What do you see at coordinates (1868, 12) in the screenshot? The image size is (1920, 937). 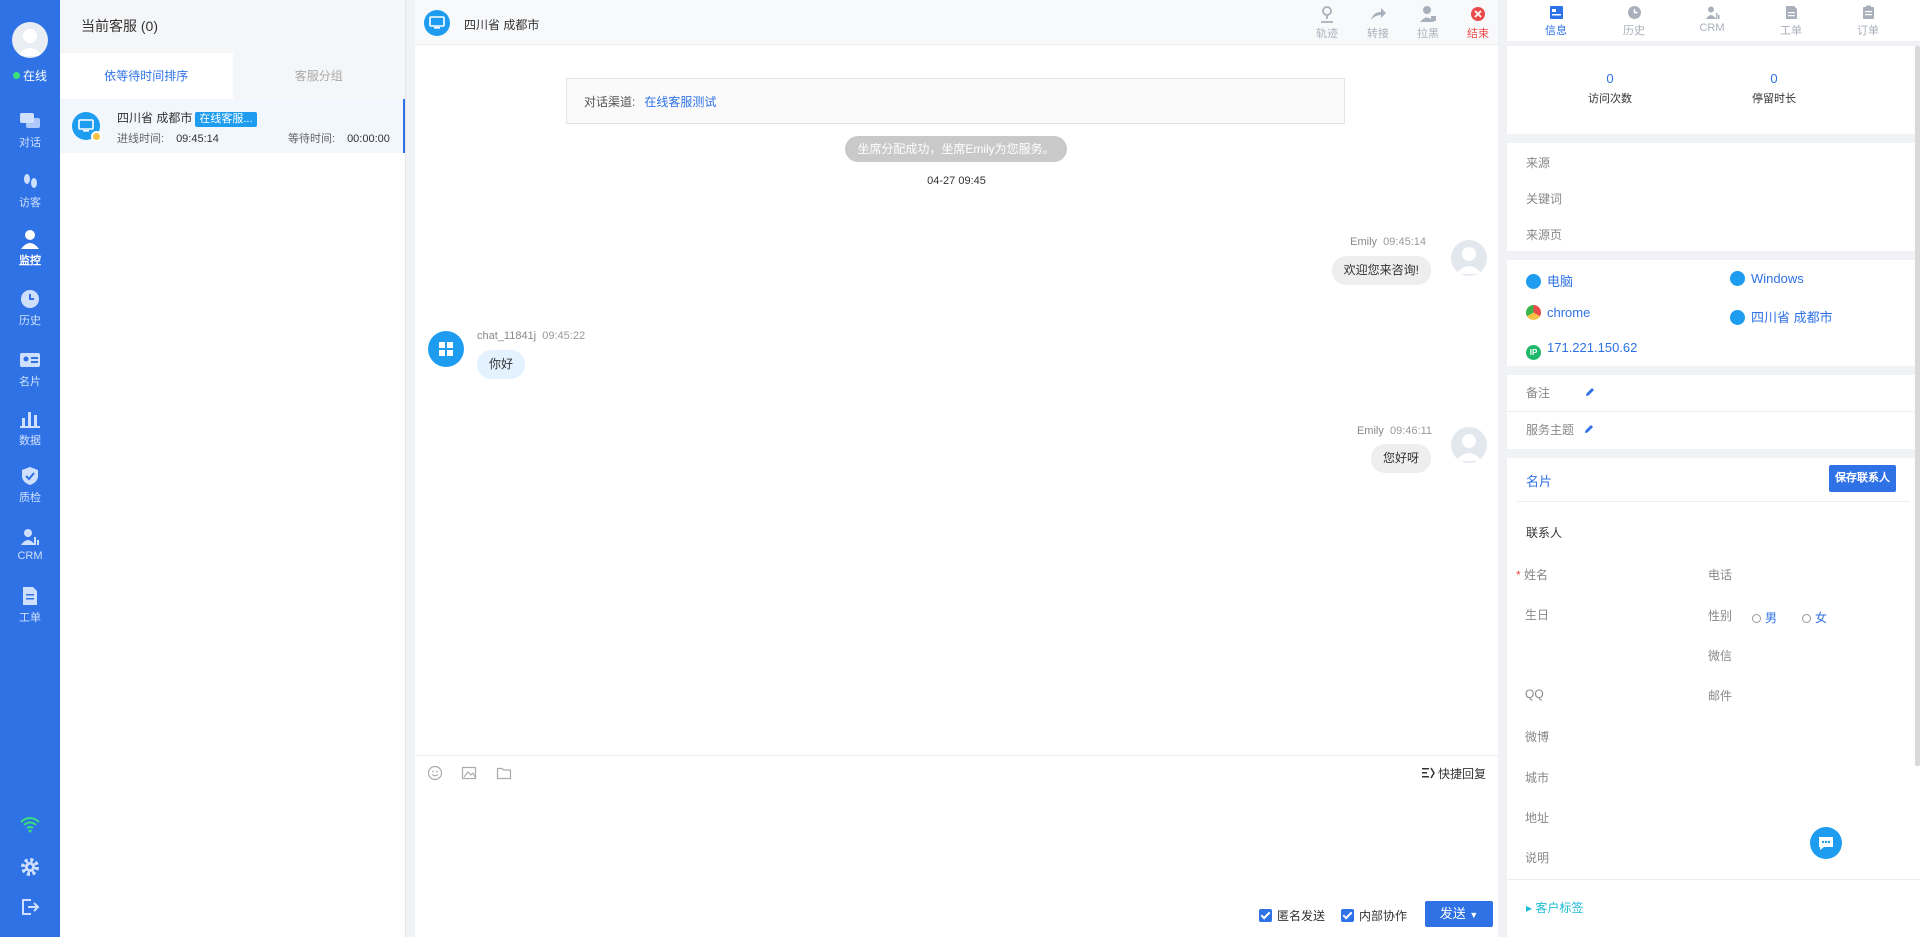 I see `clipboard-icon` at bounding box center [1868, 12].